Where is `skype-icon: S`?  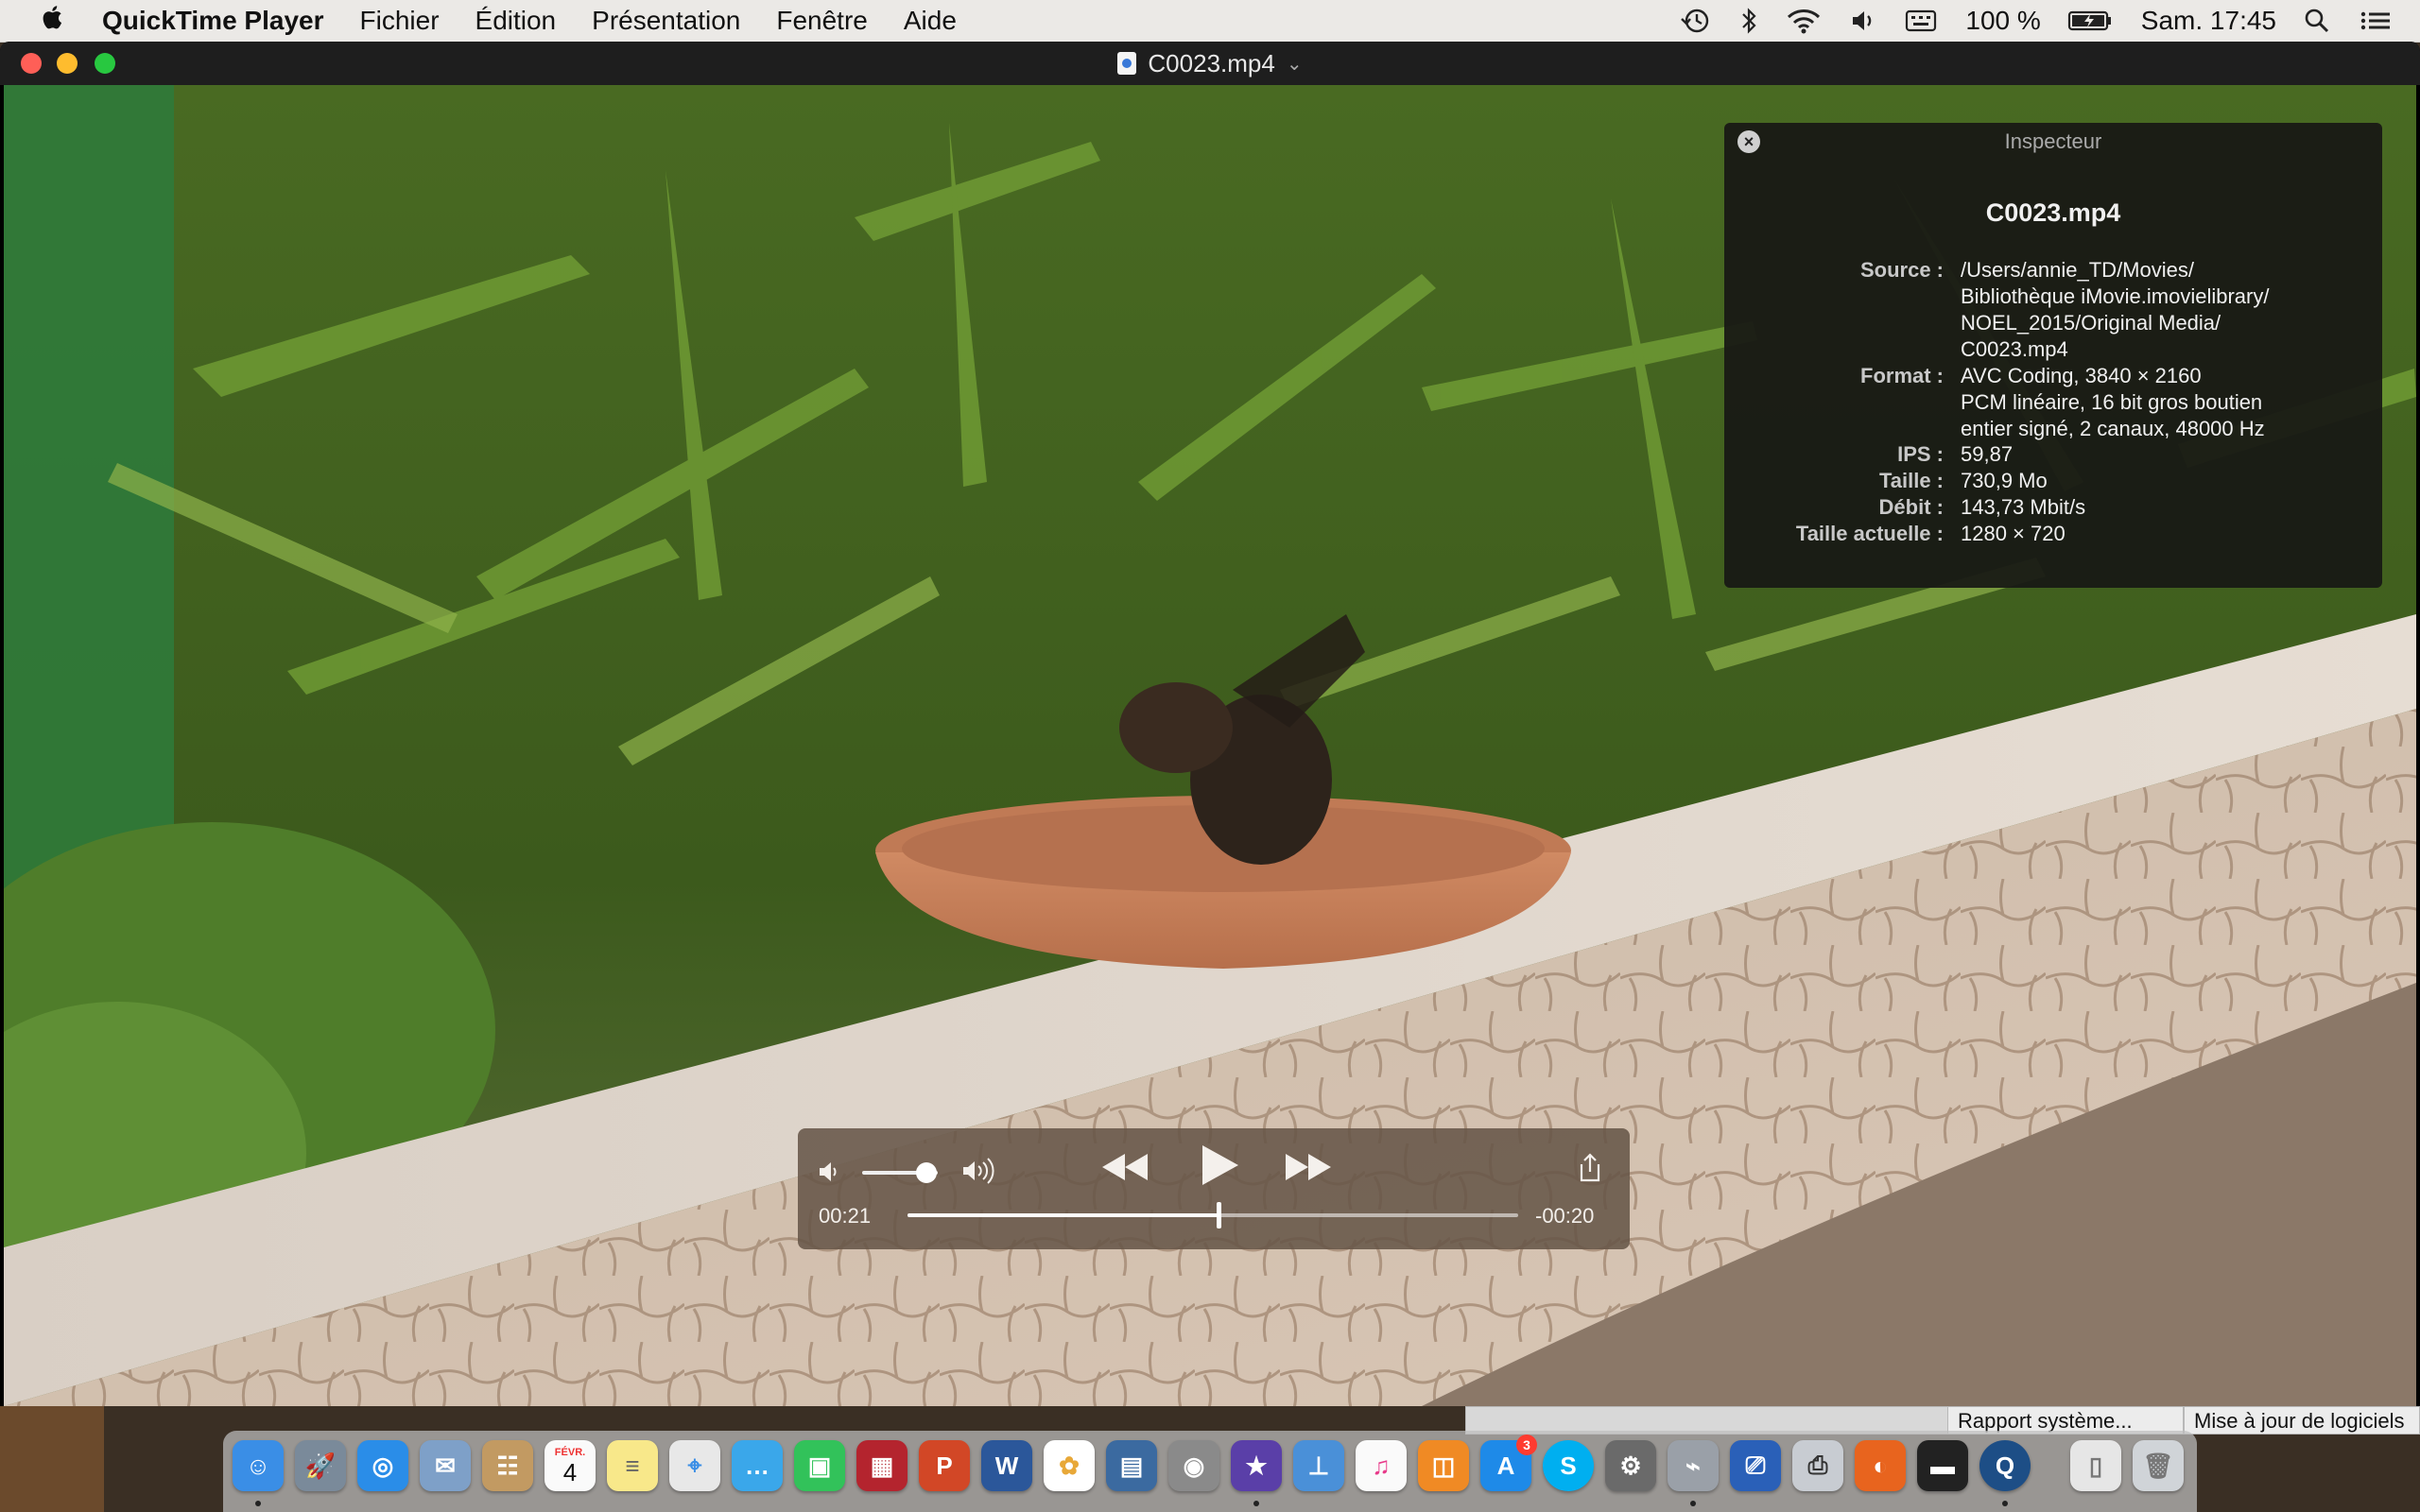
skype-icon: S is located at coordinates (1568, 1465).